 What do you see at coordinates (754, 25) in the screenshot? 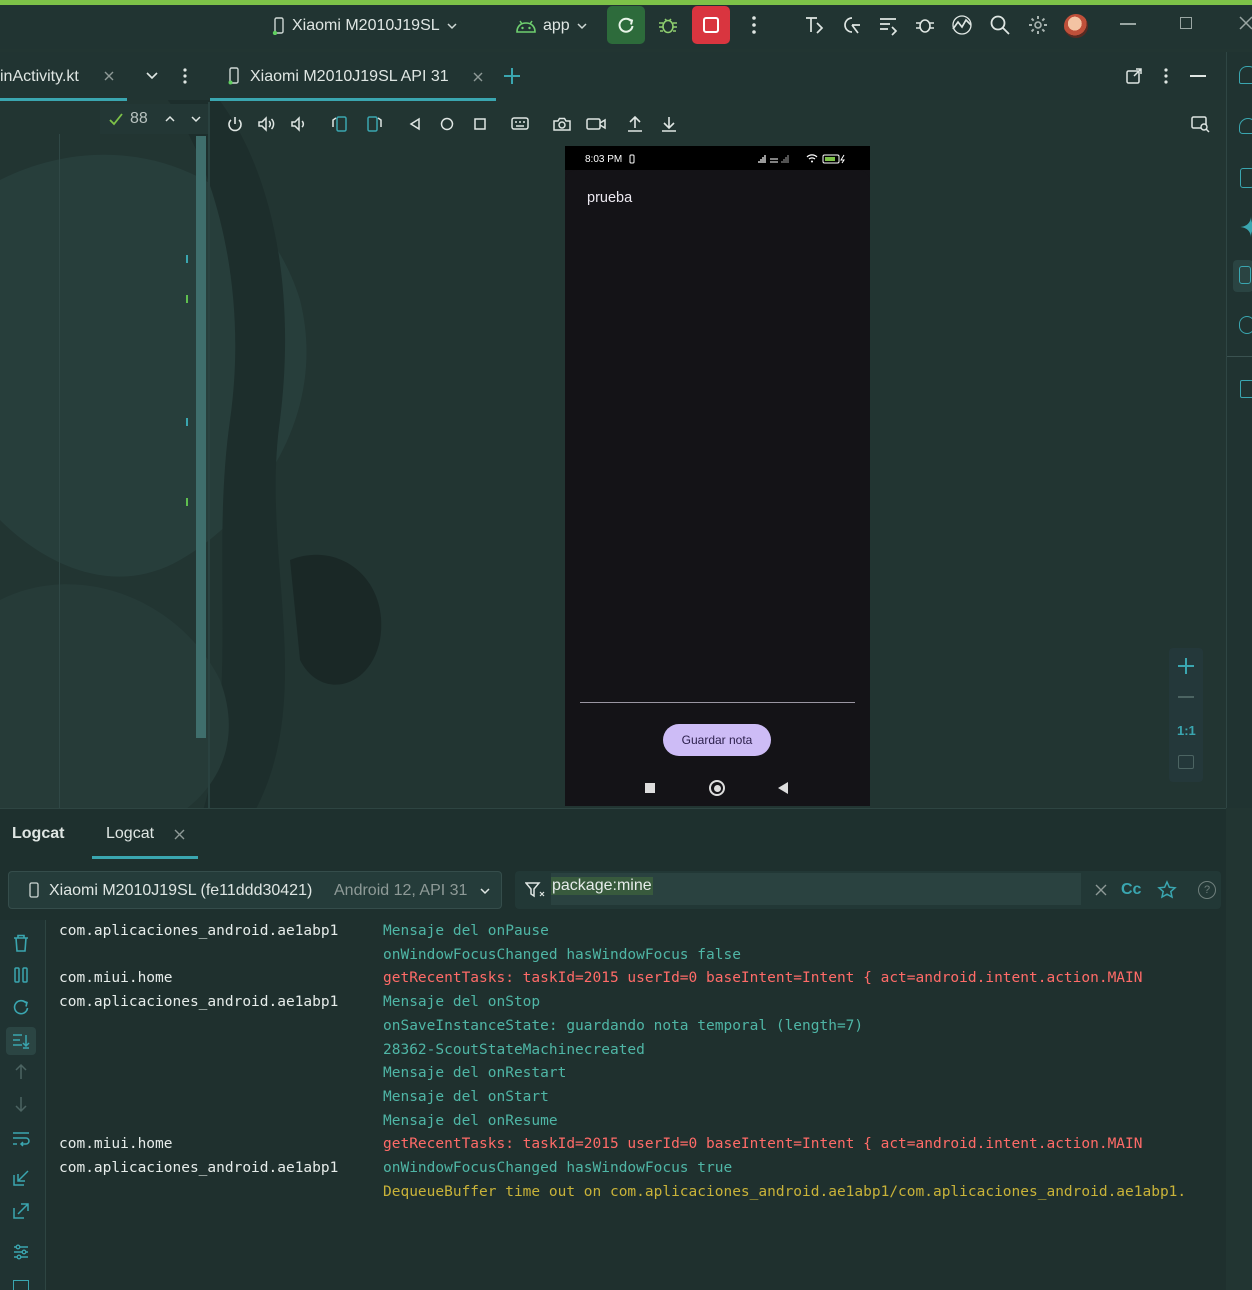
I see `more-actions-button` at bounding box center [754, 25].